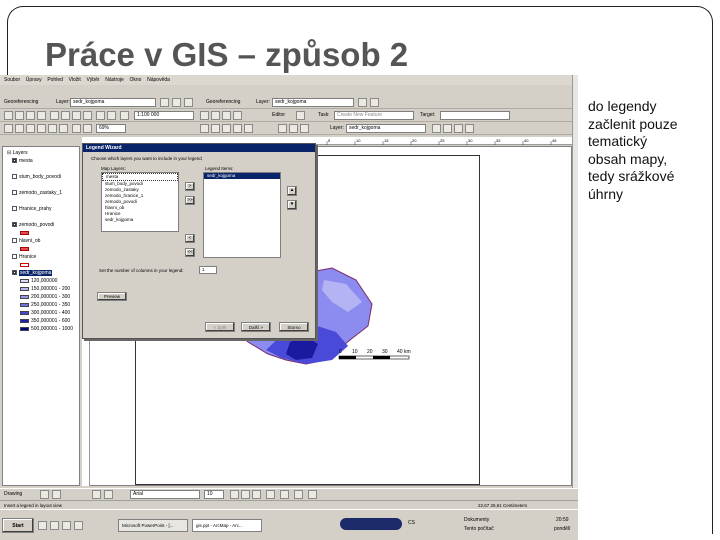 The height and width of the screenshot is (540, 720). Describe the element at coordinates (32, 209) in the screenshot. I see `toc-layer: Hranice_prahy` at that location.